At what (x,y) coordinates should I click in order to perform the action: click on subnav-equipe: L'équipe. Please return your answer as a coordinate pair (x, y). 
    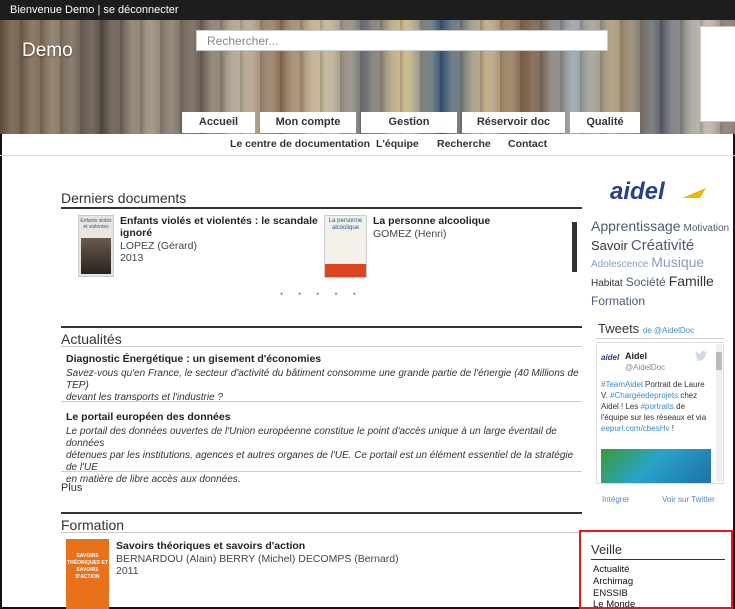
    Looking at the image, I should click on (397, 144).